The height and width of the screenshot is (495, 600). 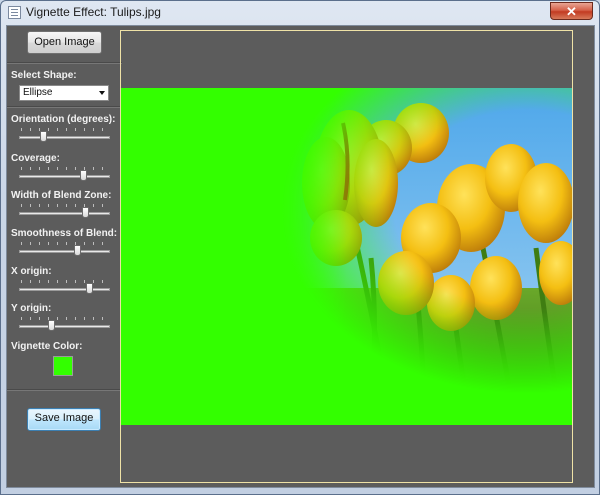 What do you see at coordinates (300, 13) in the screenshot?
I see `title-bar: Vignette Effect: Tulips.jpg ✕` at bounding box center [300, 13].